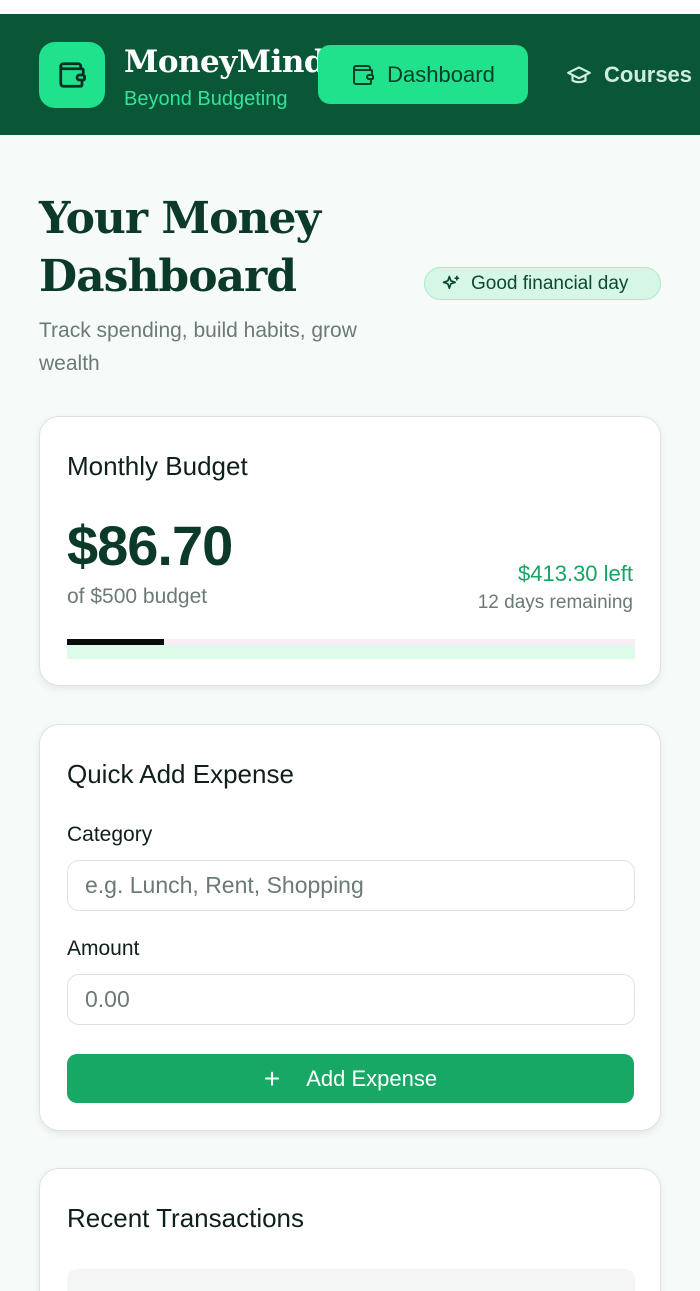  What do you see at coordinates (272, 1078) in the screenshot?
I see `plus-icon: +` at bounding box center [272, 1078].